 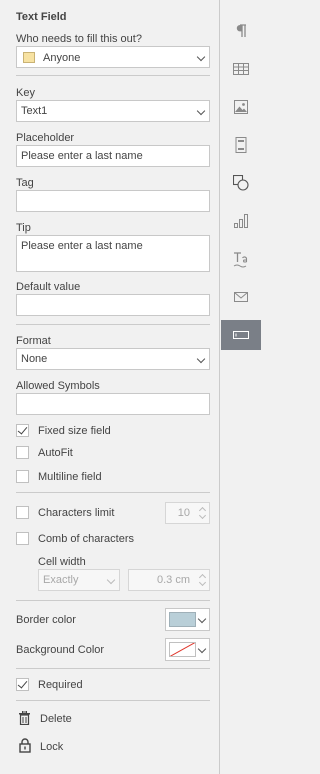 I want to click on paragraph-icon, so click(x=241, y=30).